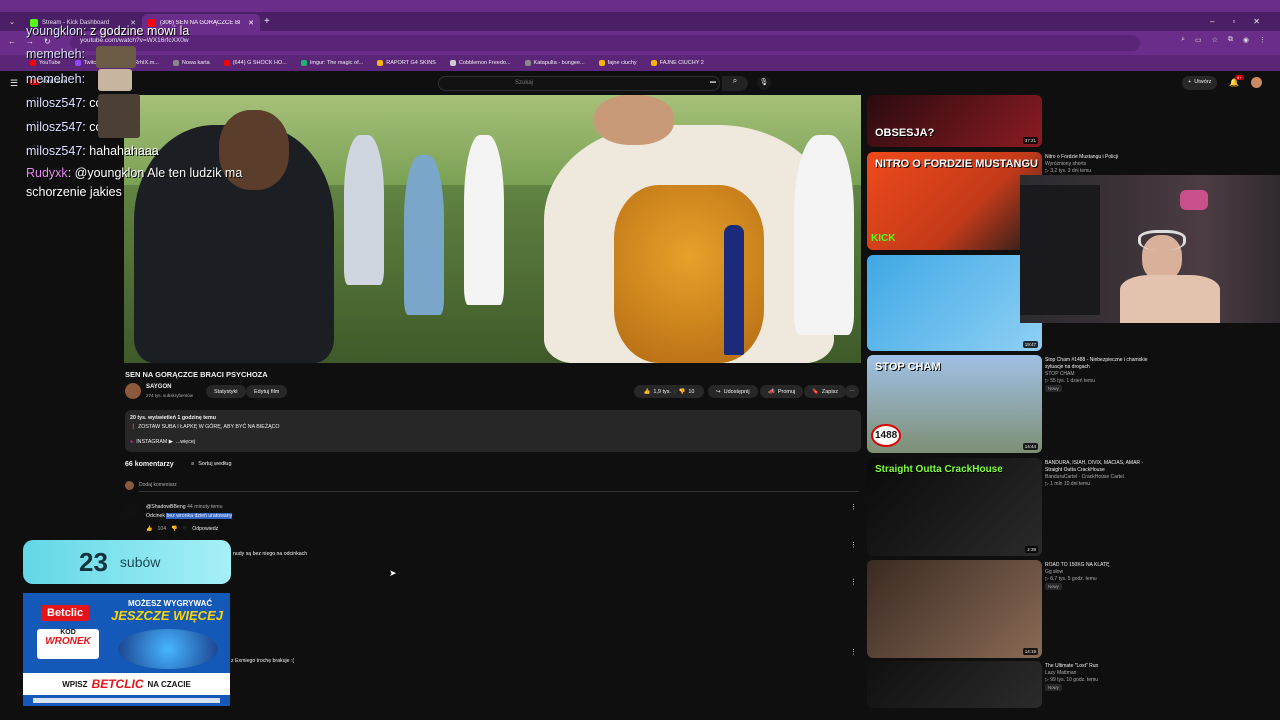 This screenshot has width=1280, height=720. Describe the element at coordinates (1215, 40) in the screenshot. I see `bookmark-star-icon: ☆` at that location.